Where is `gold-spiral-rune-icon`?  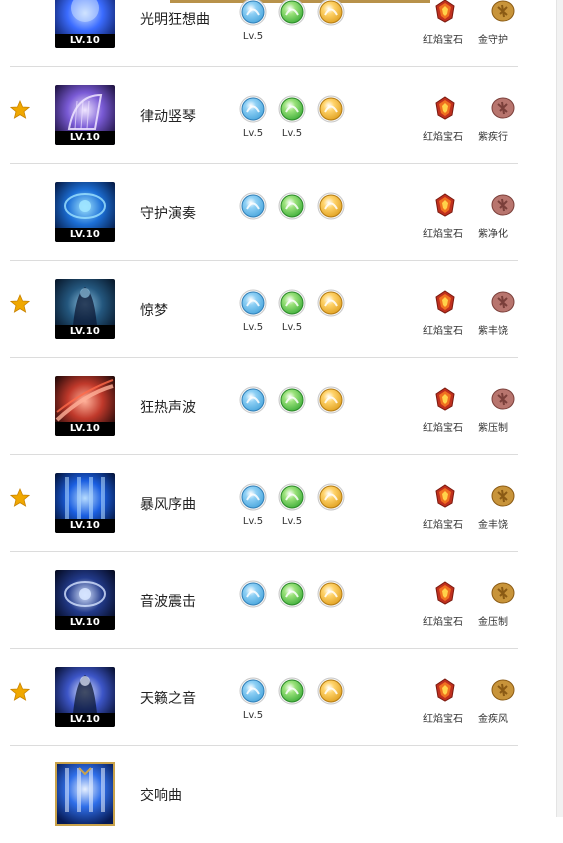 gold-spiral-rune-icon is located at coordinates (331, 691).